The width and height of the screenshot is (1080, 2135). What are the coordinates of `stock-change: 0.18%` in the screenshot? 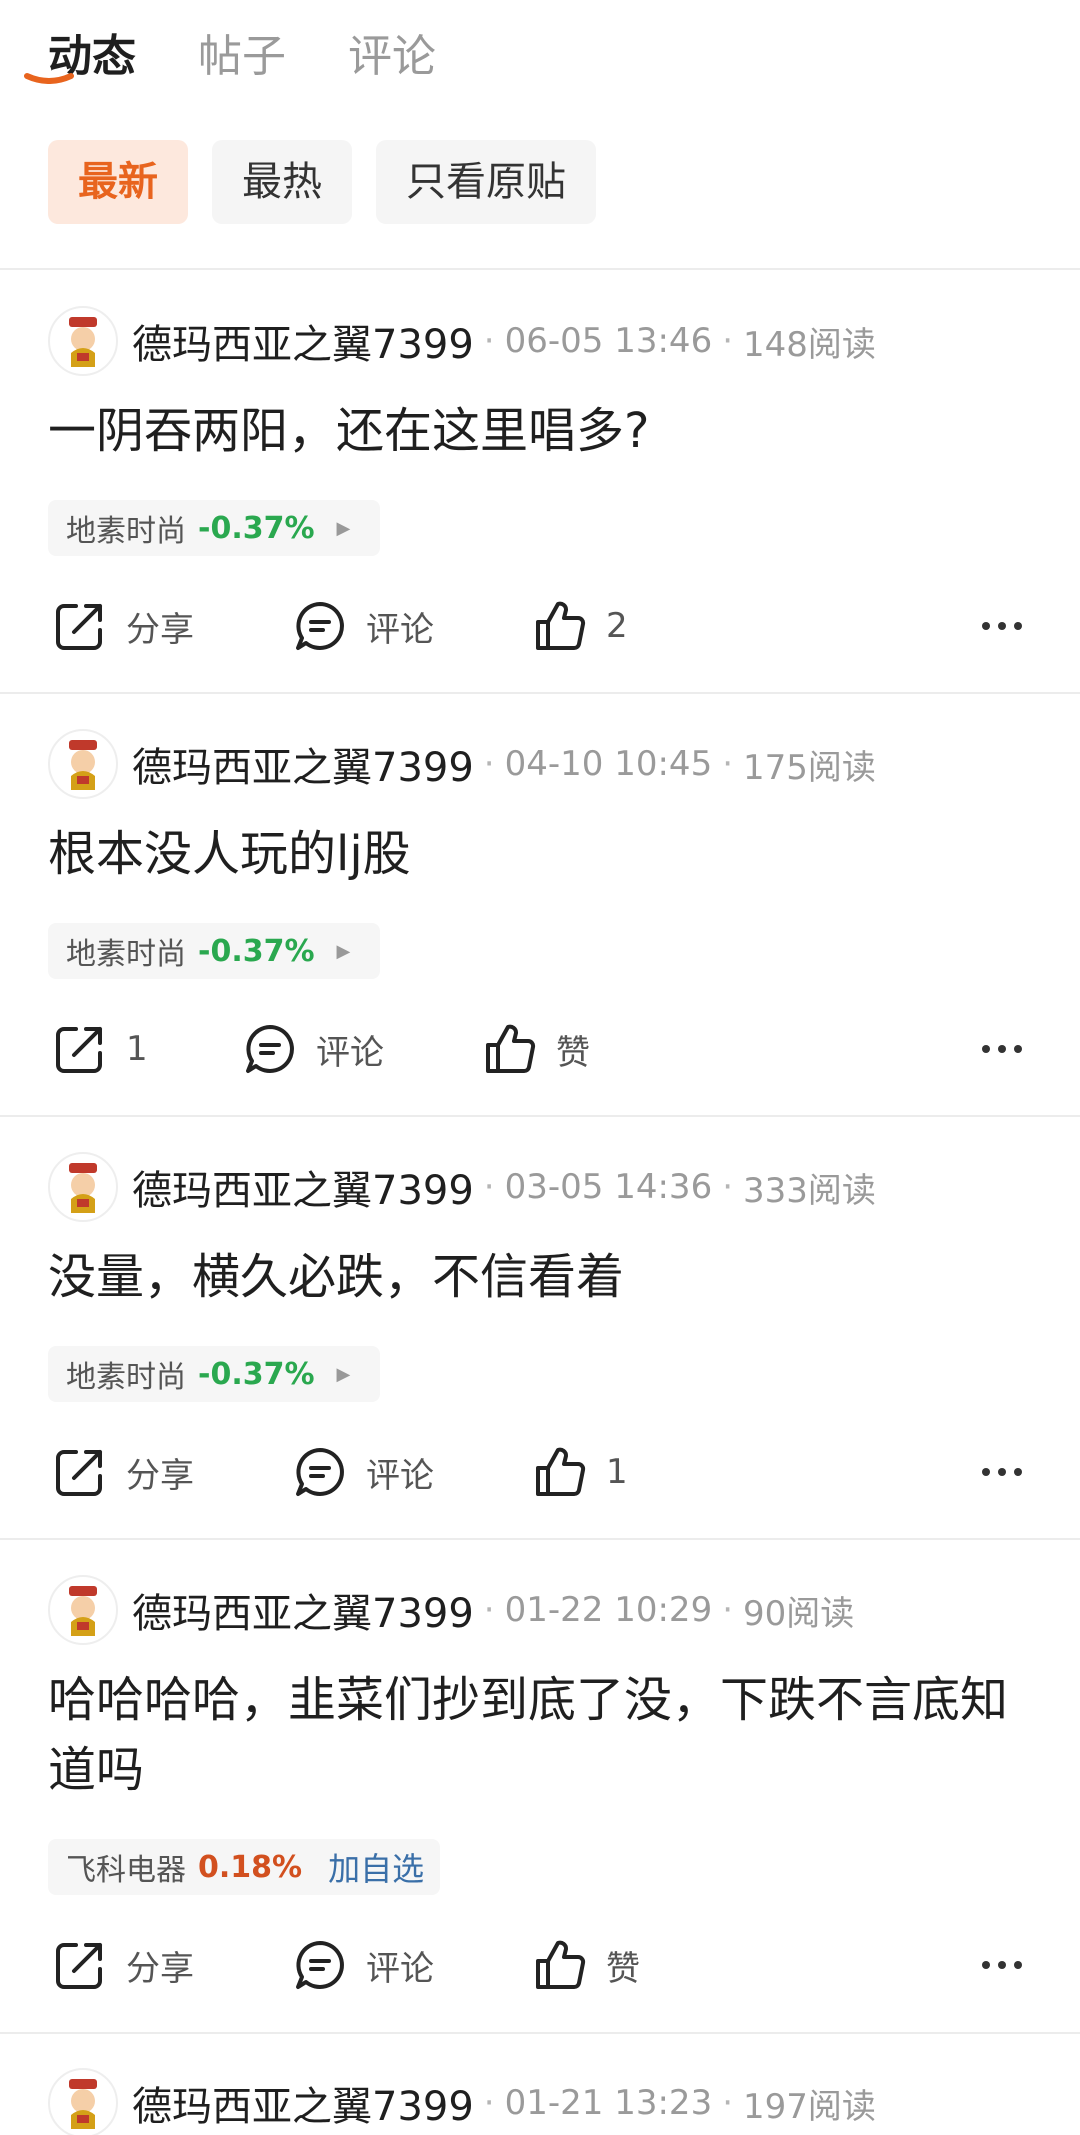 It's located at (250, 1867).